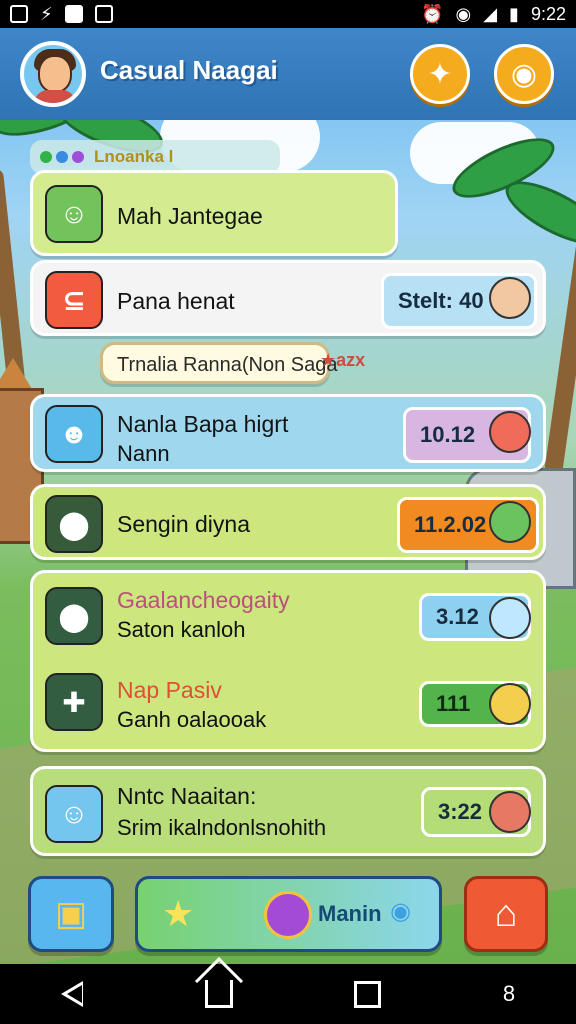  What do you see at coordinates (288, 994) in the screenshot?
I see `android-navigation-bar: 8` at bounding box center [288, 994].